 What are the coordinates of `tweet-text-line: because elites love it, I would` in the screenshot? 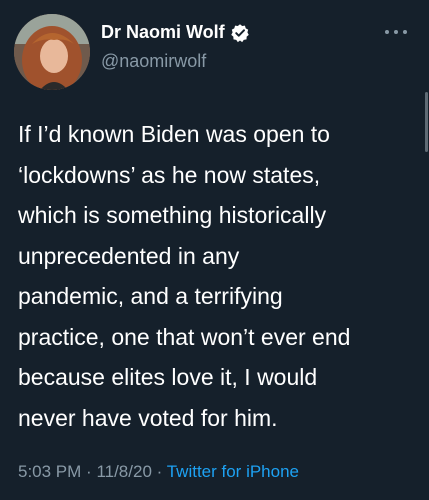 It's located at (168, 377).